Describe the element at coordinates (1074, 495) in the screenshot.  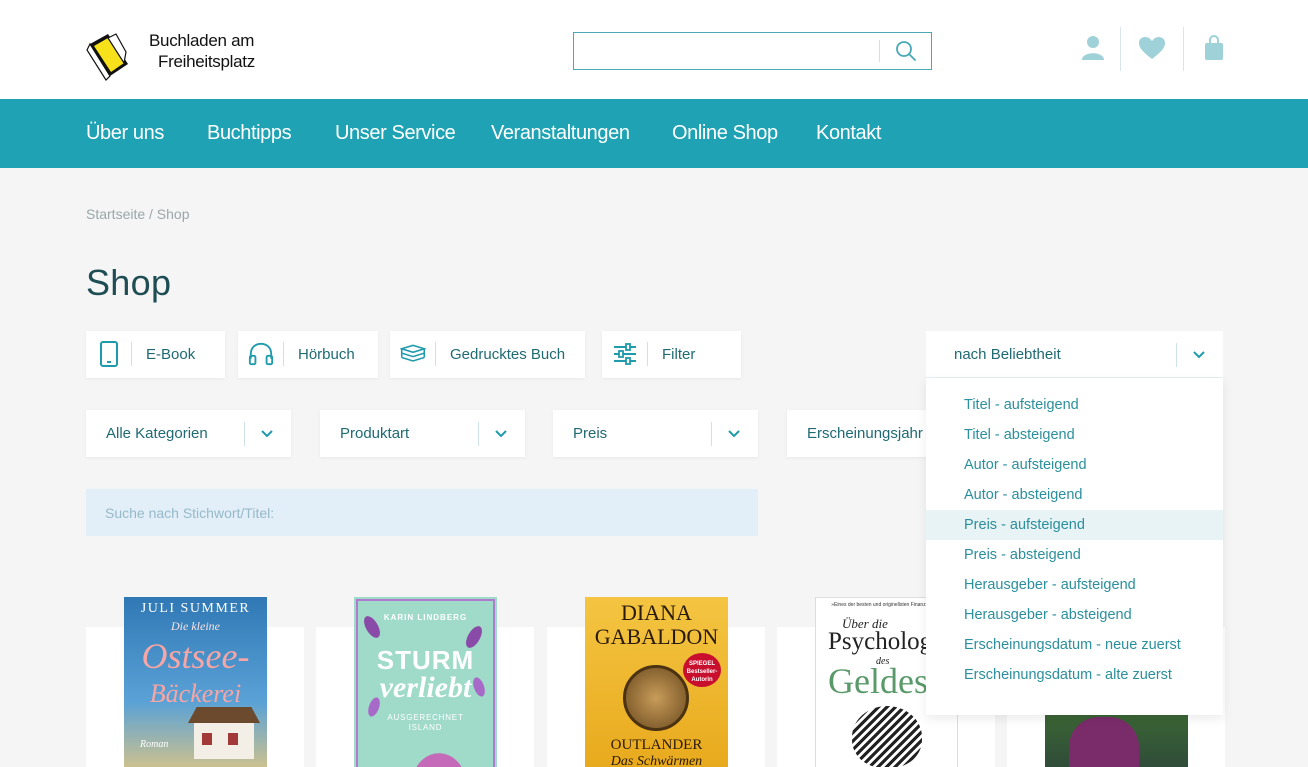
I see `sort-option-autor-desc: Autor - absteigend` at that location.